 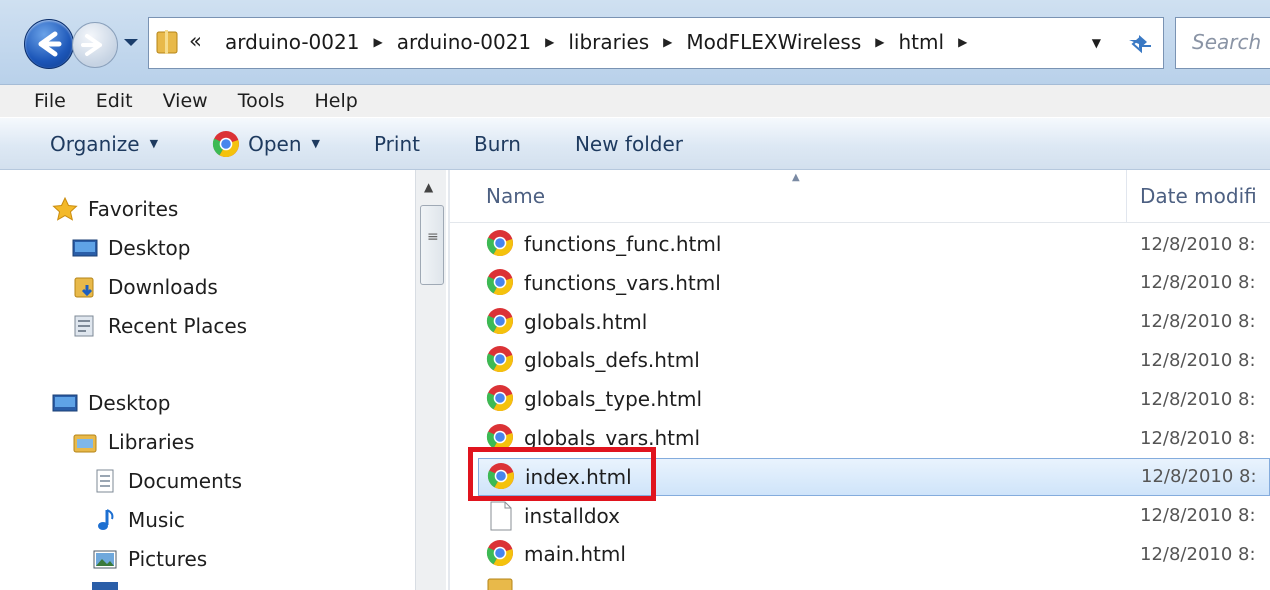 What do you see at coordinates (1096, 43) in the screenshot?
I see `address-dropdown-icon: ▼` at bounding box center [1096, 43].